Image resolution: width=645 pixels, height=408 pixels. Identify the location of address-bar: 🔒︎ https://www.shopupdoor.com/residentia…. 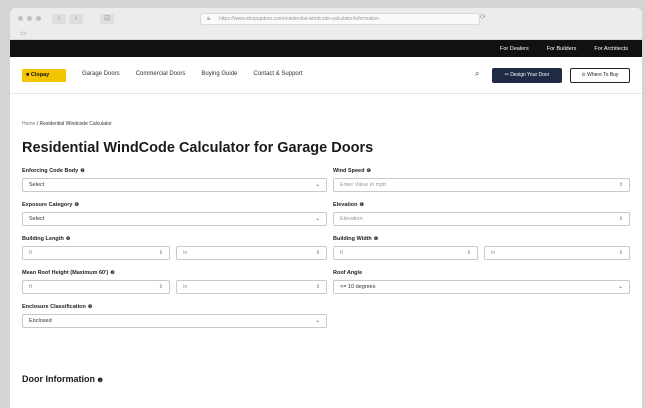
(340, 19).